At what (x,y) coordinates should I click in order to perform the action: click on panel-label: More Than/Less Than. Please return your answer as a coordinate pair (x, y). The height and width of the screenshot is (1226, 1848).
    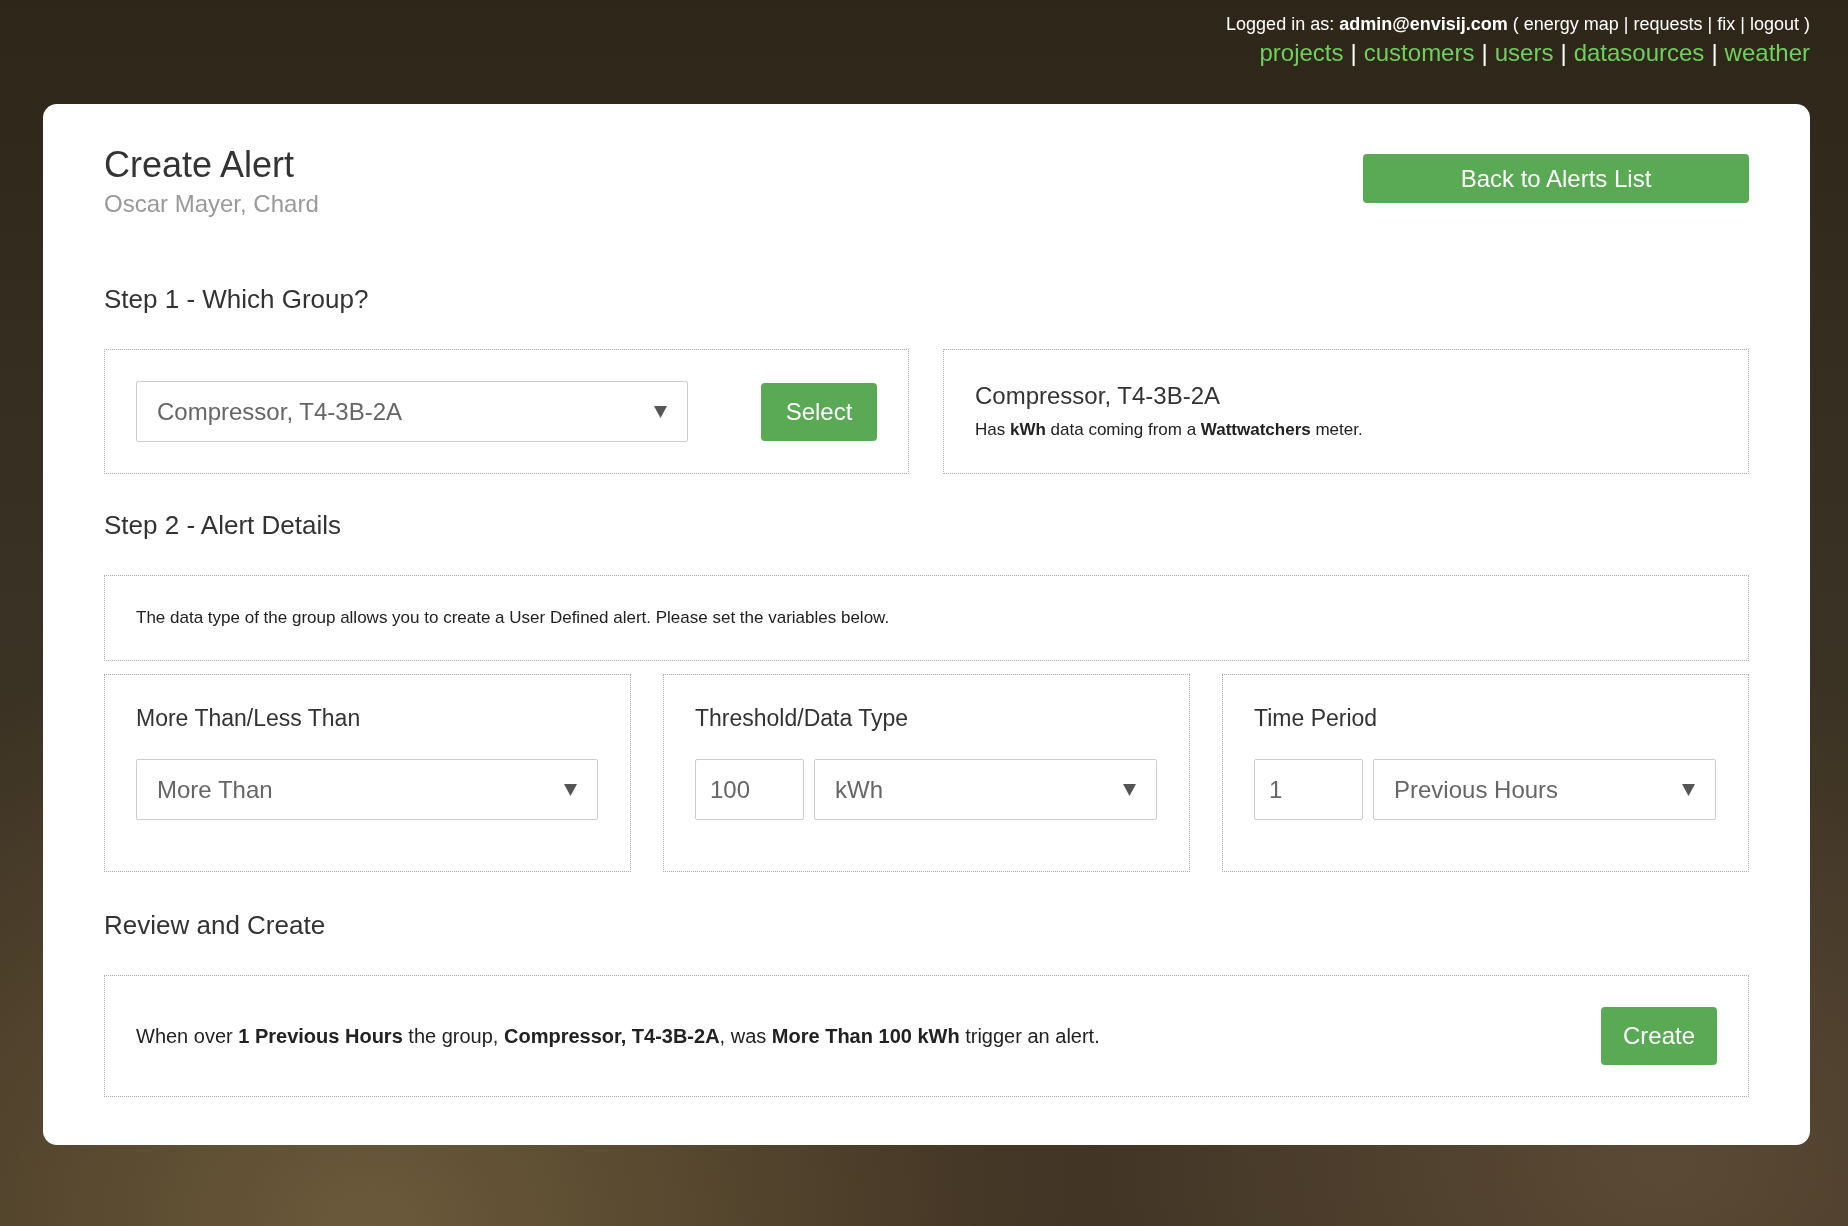
    Looking at the image, I should click on (249, 718).